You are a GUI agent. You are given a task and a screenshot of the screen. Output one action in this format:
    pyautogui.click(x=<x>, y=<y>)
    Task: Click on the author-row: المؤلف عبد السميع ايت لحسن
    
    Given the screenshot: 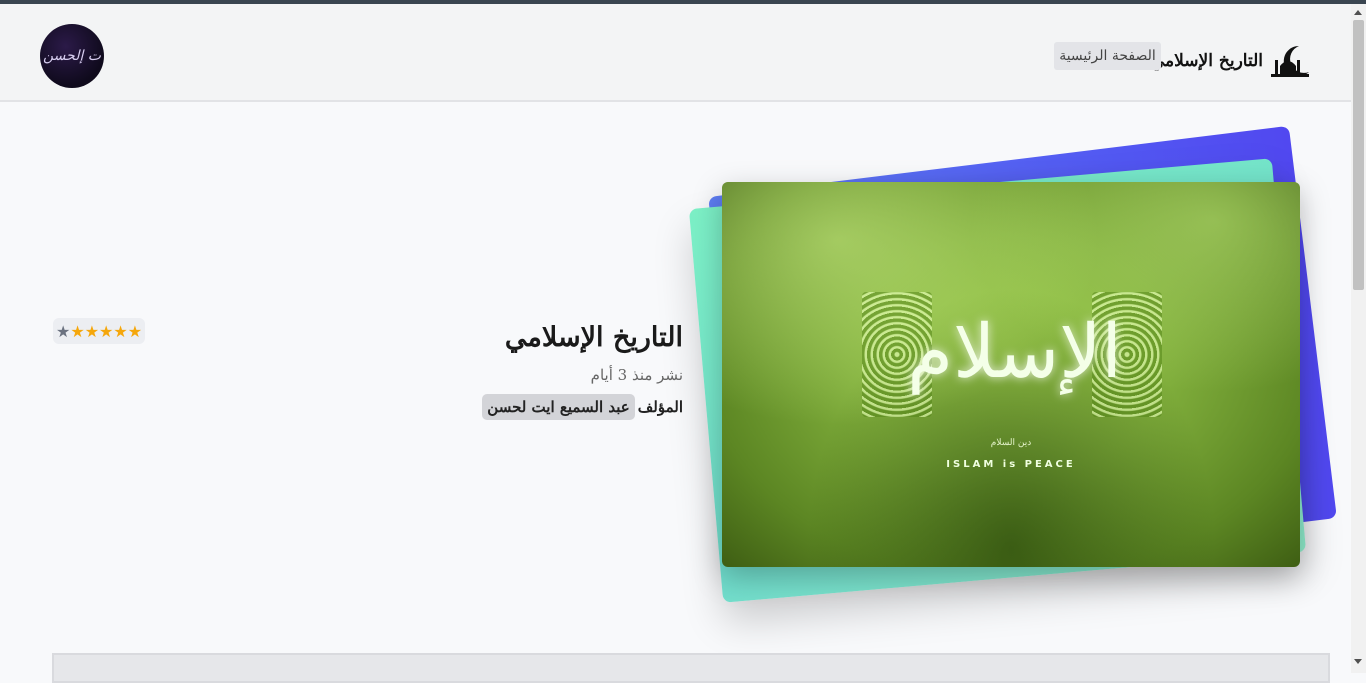 What is the action you would take?
    pyautogui.click(x=582, y=407)
    